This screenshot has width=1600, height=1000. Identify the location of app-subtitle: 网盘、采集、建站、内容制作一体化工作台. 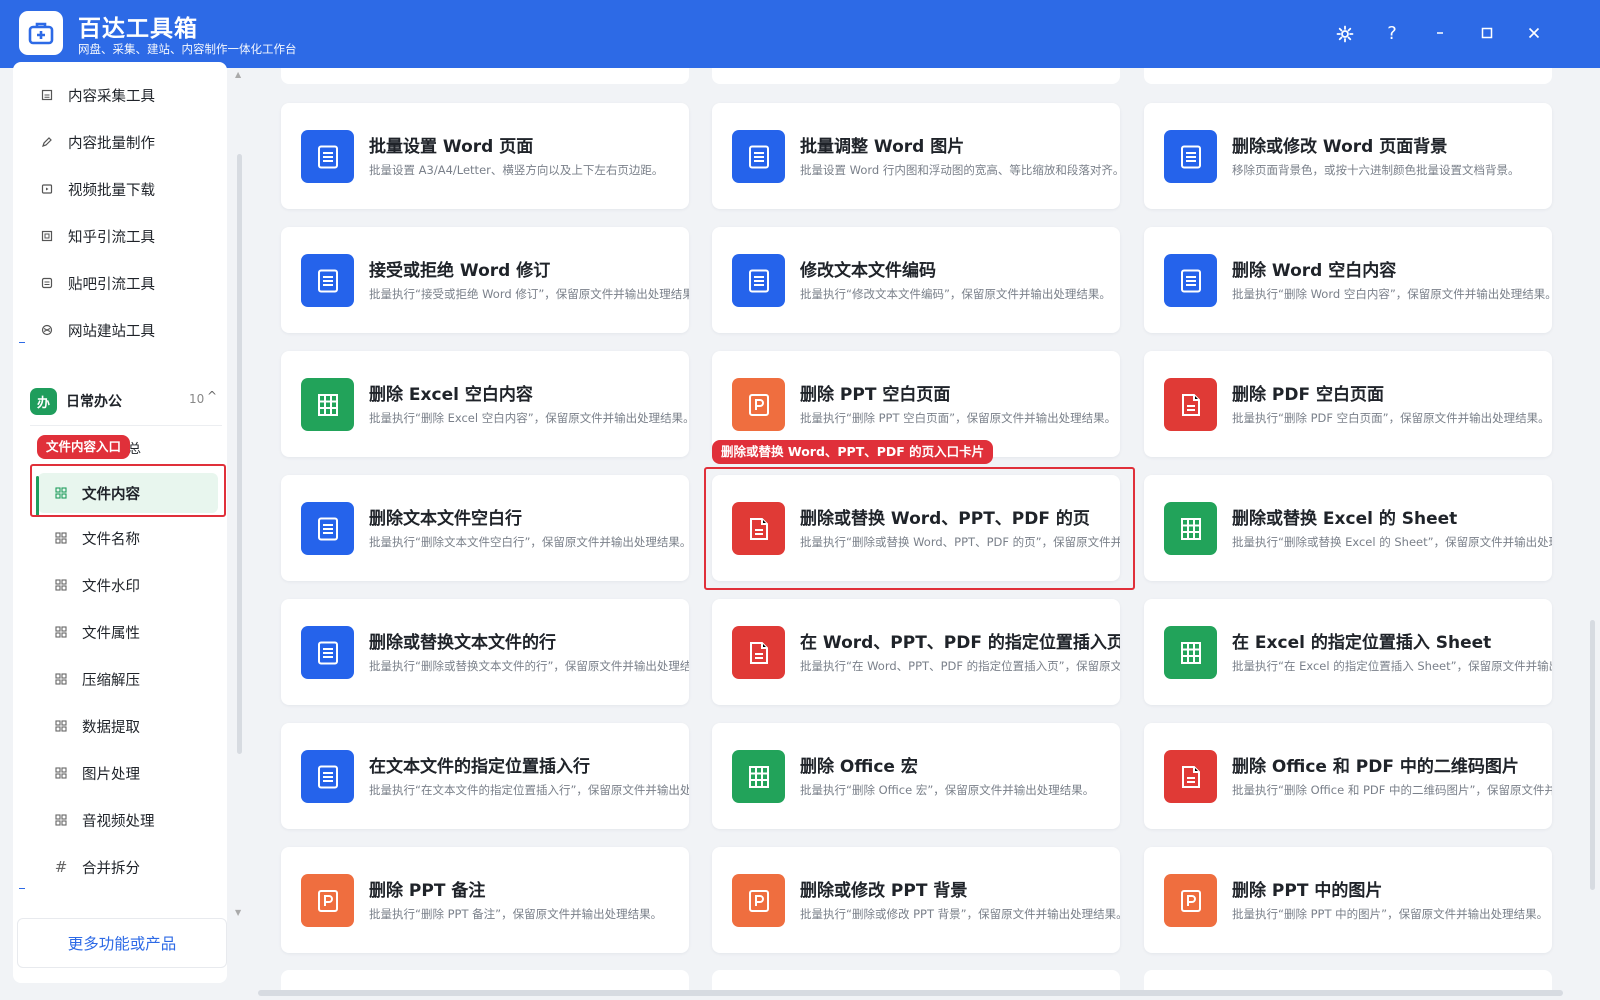
(187, 49).